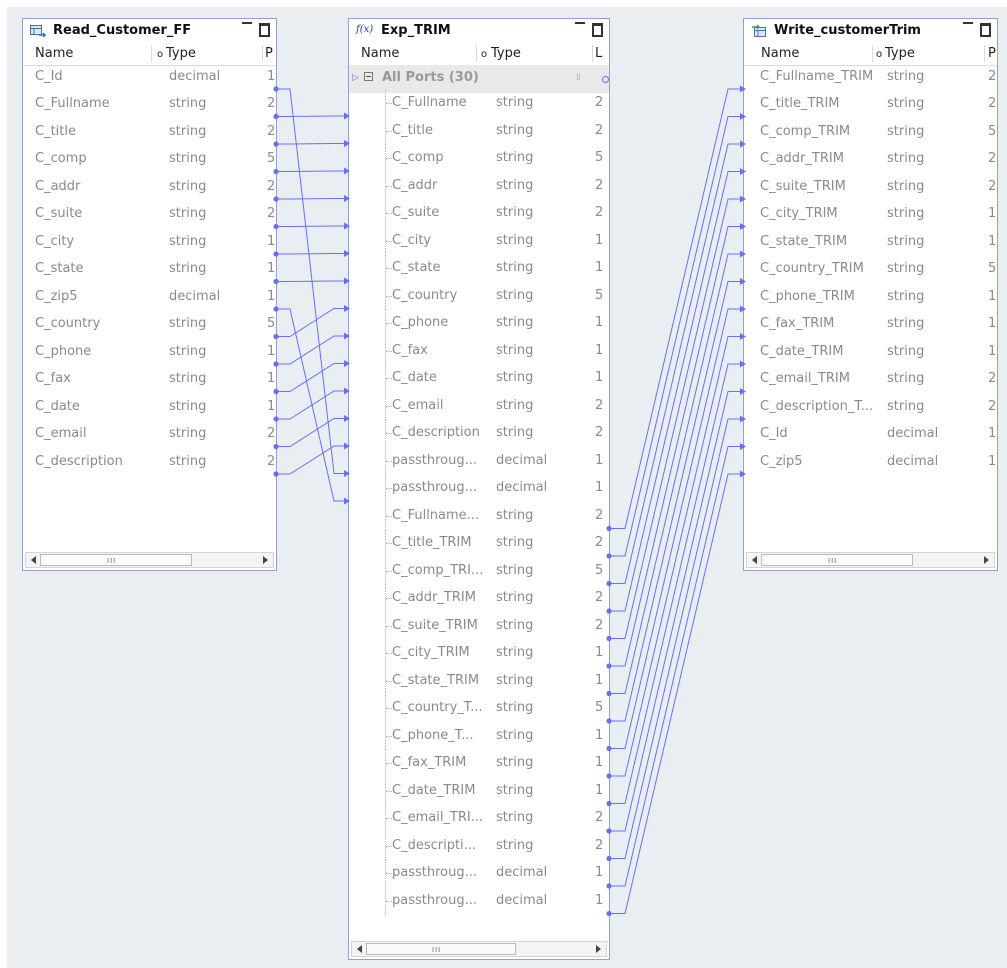  I want to click on port-row: C_comp_TRIM string 5, so click(870, 132).